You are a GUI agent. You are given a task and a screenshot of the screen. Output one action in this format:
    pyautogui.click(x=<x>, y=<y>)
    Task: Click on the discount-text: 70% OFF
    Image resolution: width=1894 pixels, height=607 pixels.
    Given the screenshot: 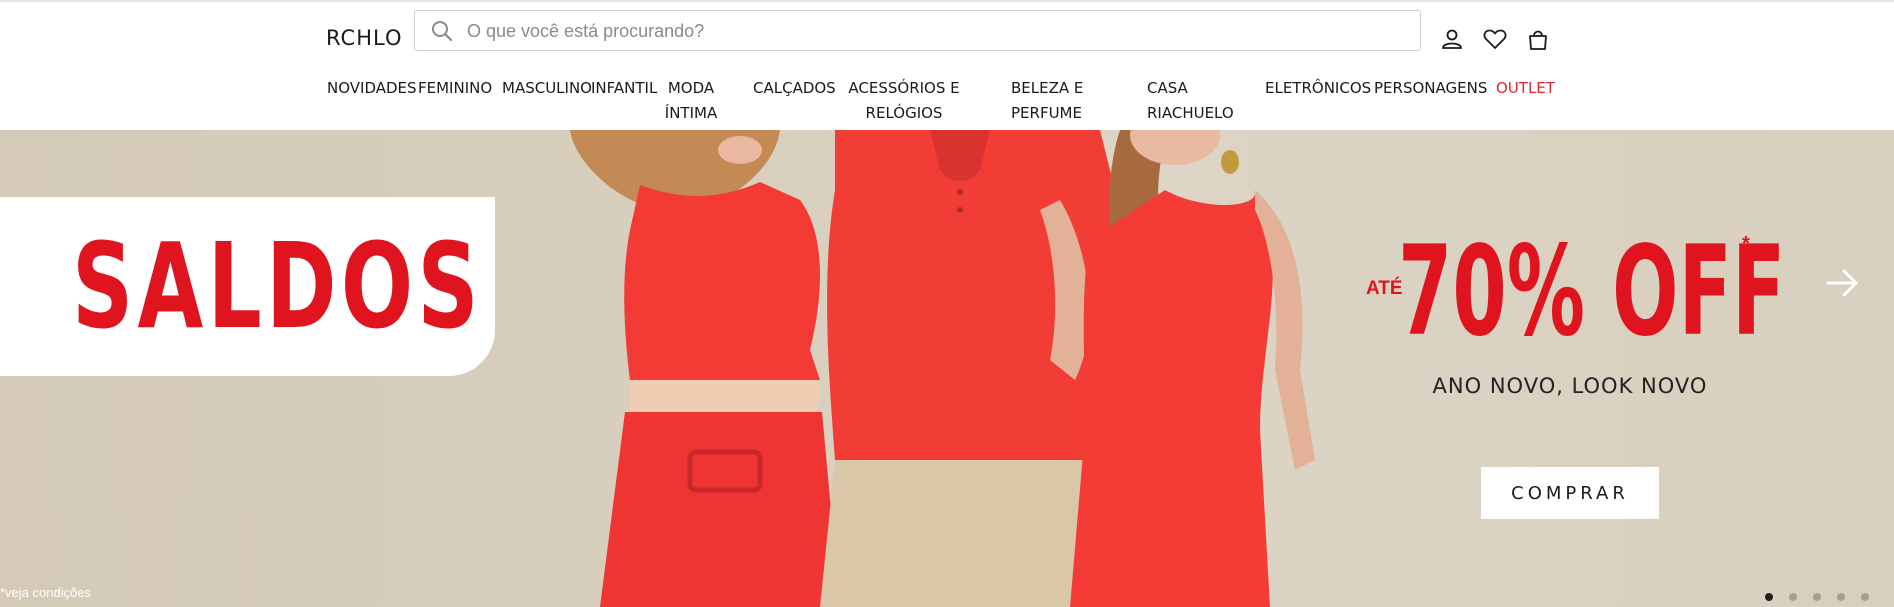 What is the action you would take?
    pyautogui.click(x=1592, y=292)
    